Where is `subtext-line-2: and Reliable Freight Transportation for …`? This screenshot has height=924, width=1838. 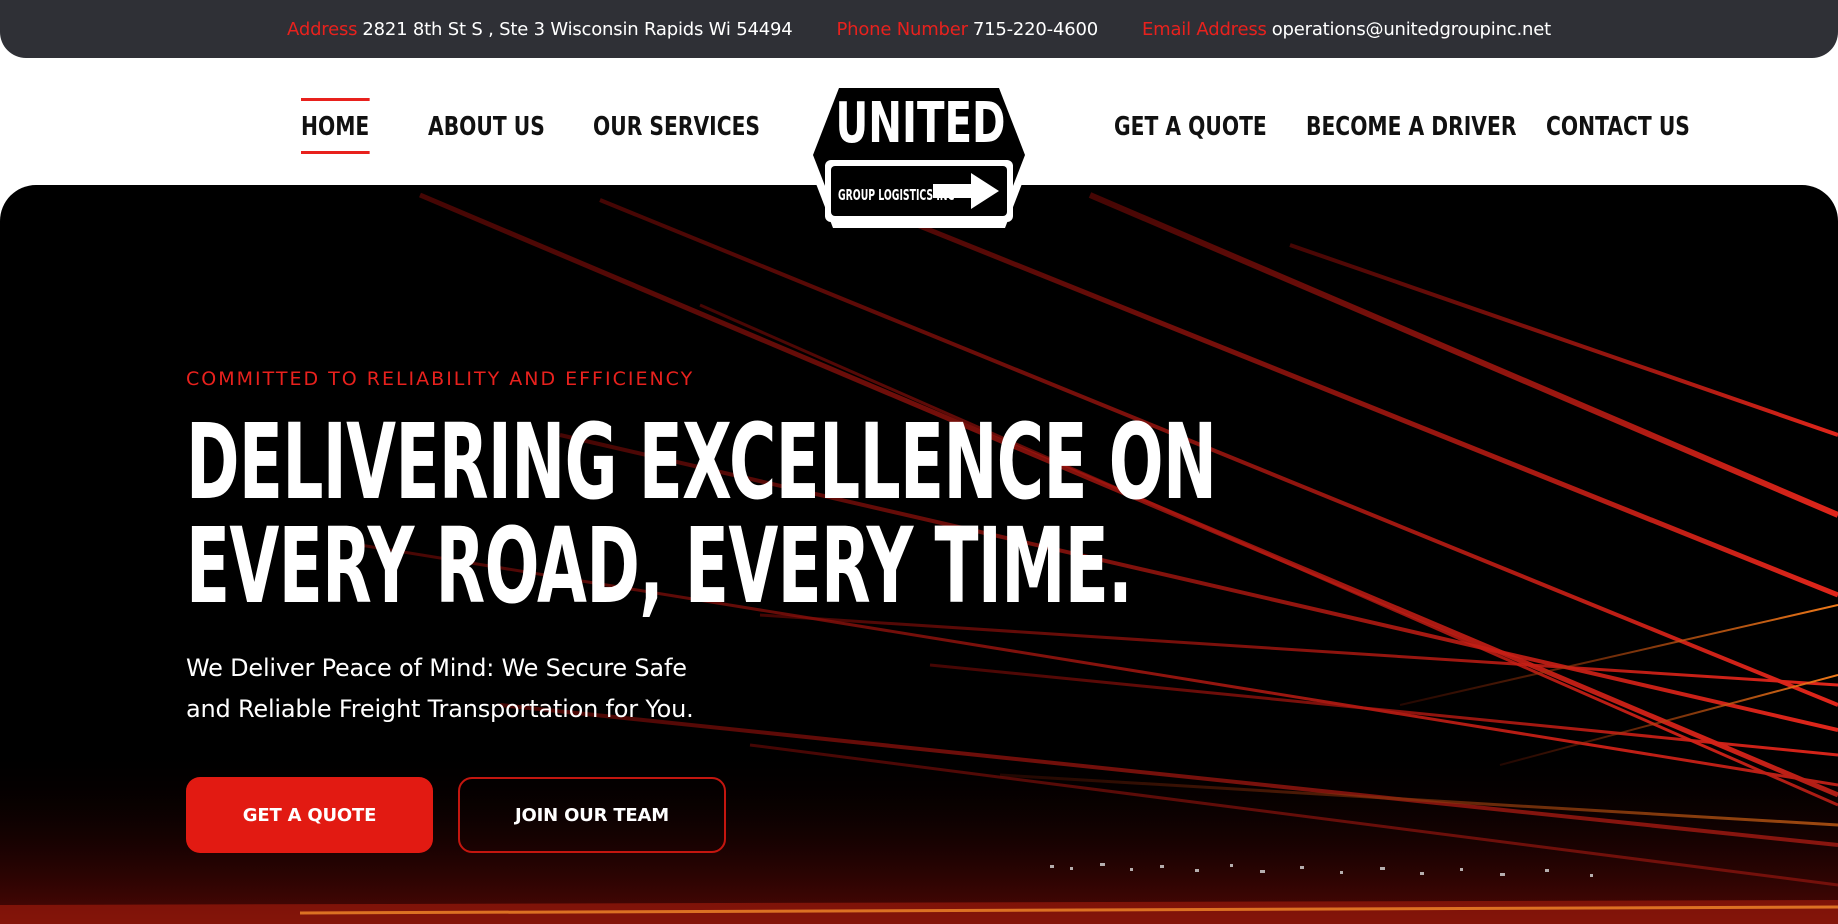 subtext-line-2: and Reliable Freight Transportation for … is located at coordinates (440, 709).